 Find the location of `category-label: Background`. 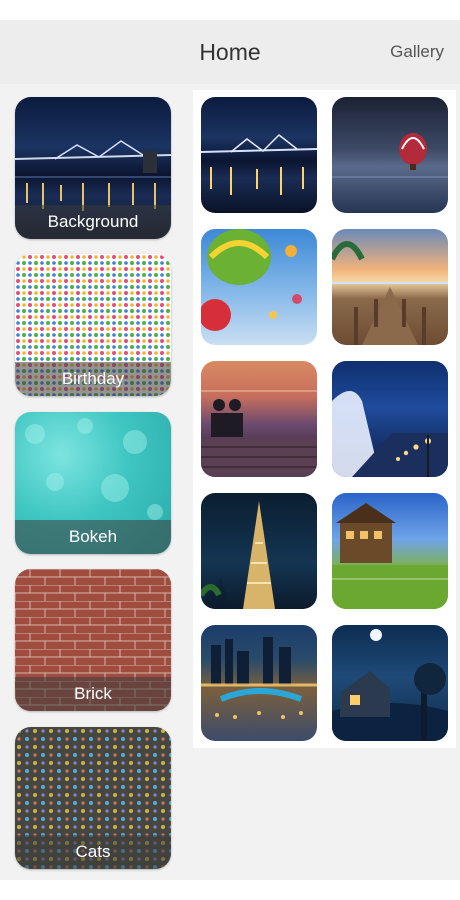

category-label: Background is located at coordinates (93, 222).